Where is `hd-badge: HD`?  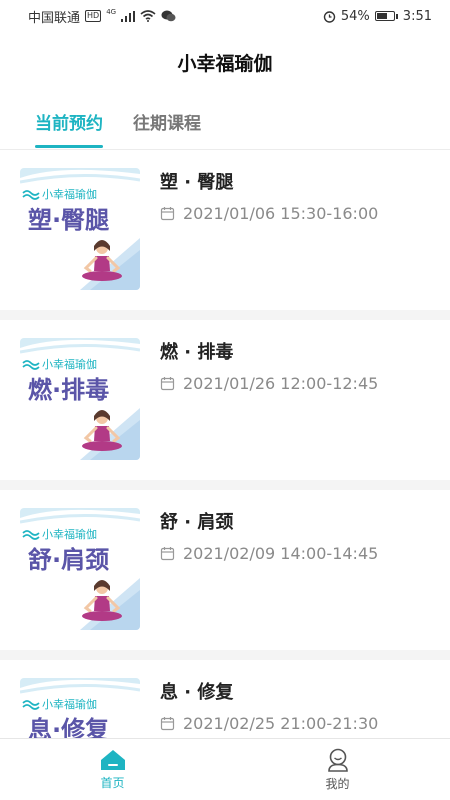
hd-badge: HD is located at coordinates (93, 16).